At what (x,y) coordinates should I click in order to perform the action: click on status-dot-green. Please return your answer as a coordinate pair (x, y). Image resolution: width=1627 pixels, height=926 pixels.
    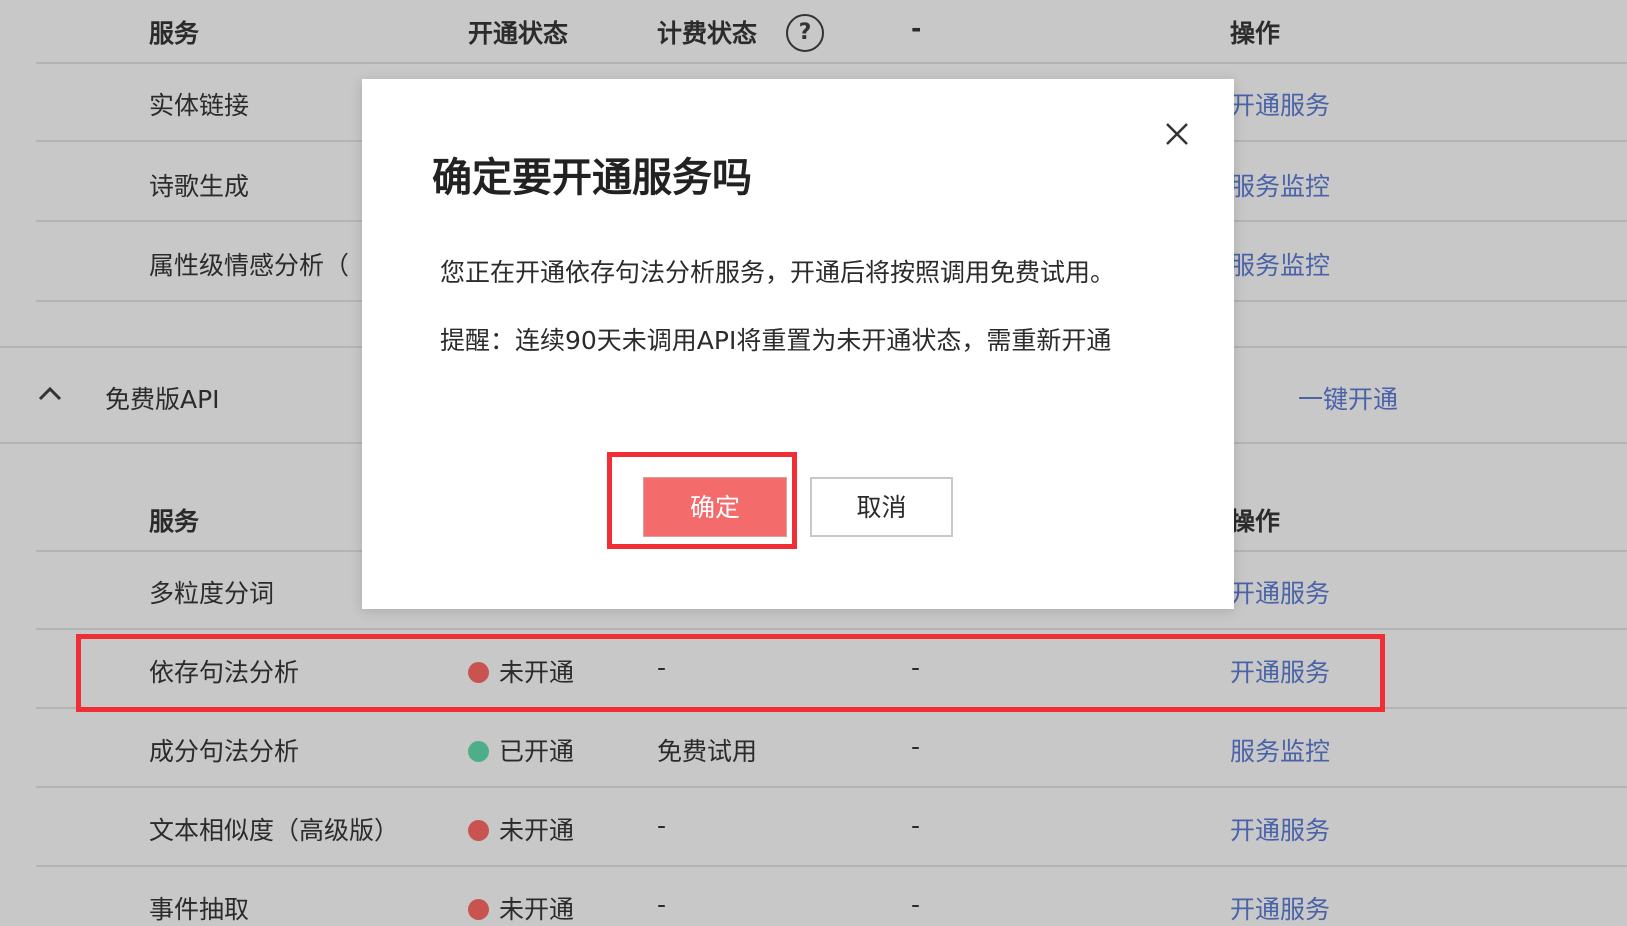
    Looking at the image, I should click on (478, 751).